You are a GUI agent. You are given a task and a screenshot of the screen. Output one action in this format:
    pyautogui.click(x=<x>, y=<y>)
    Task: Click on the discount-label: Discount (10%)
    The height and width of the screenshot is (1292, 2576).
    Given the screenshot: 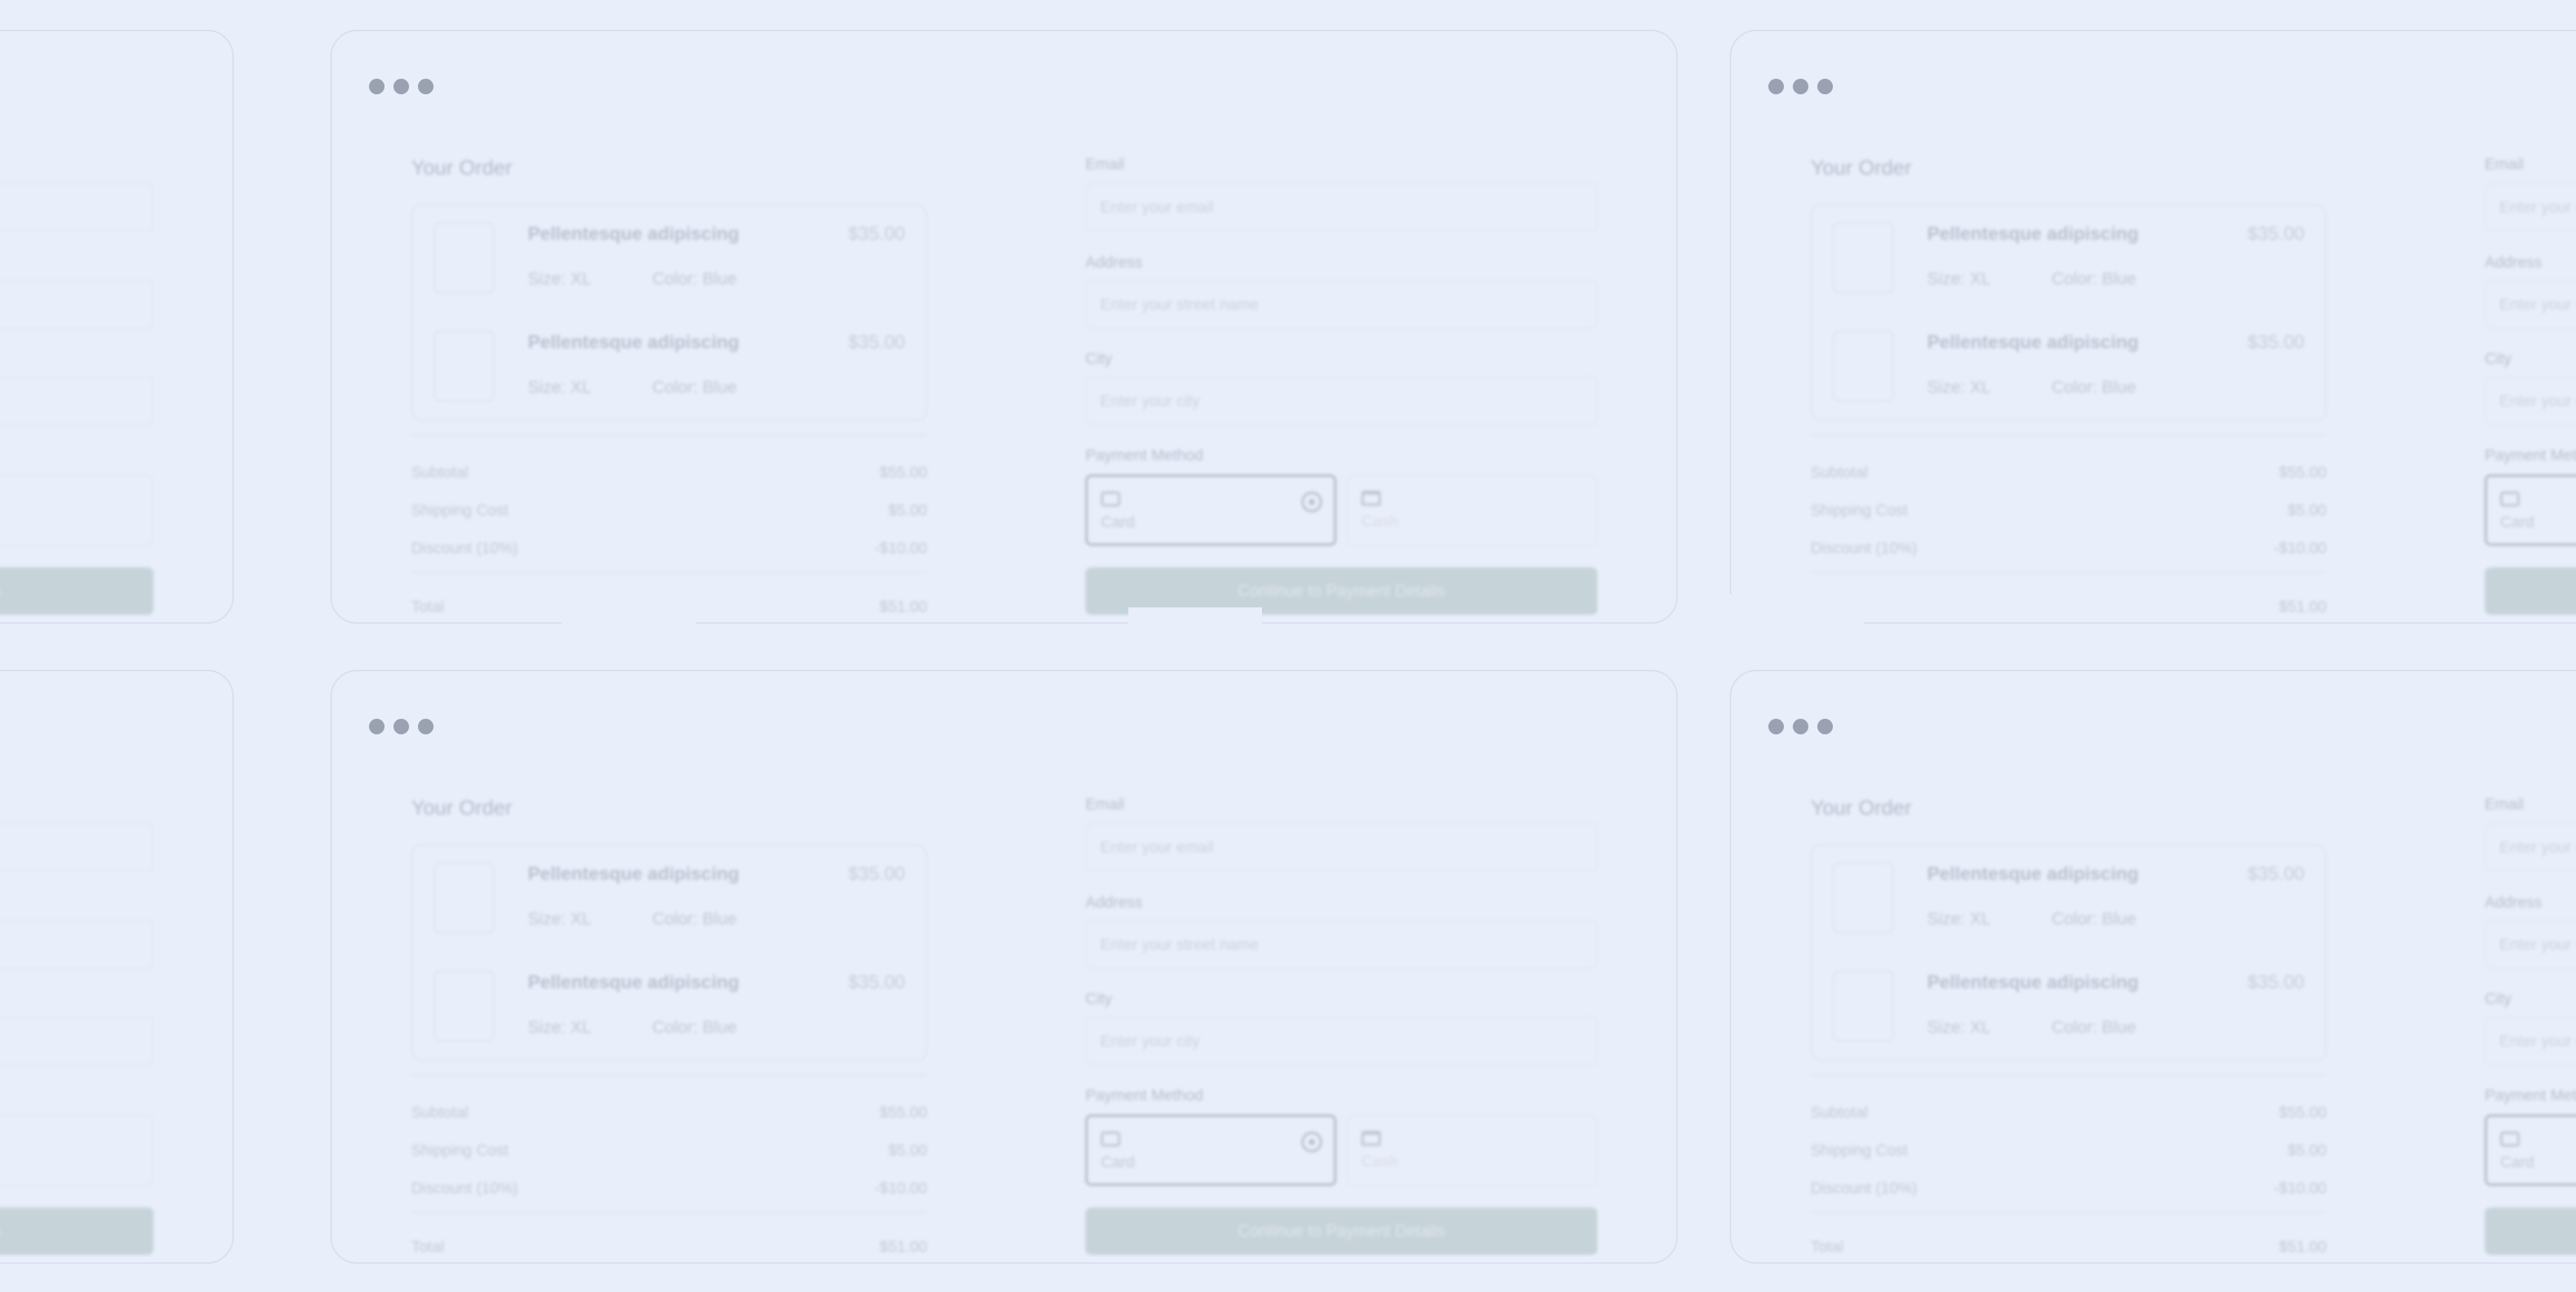 What is the action you would take?
    pyautogui.click(x=1864, y=1188)
    